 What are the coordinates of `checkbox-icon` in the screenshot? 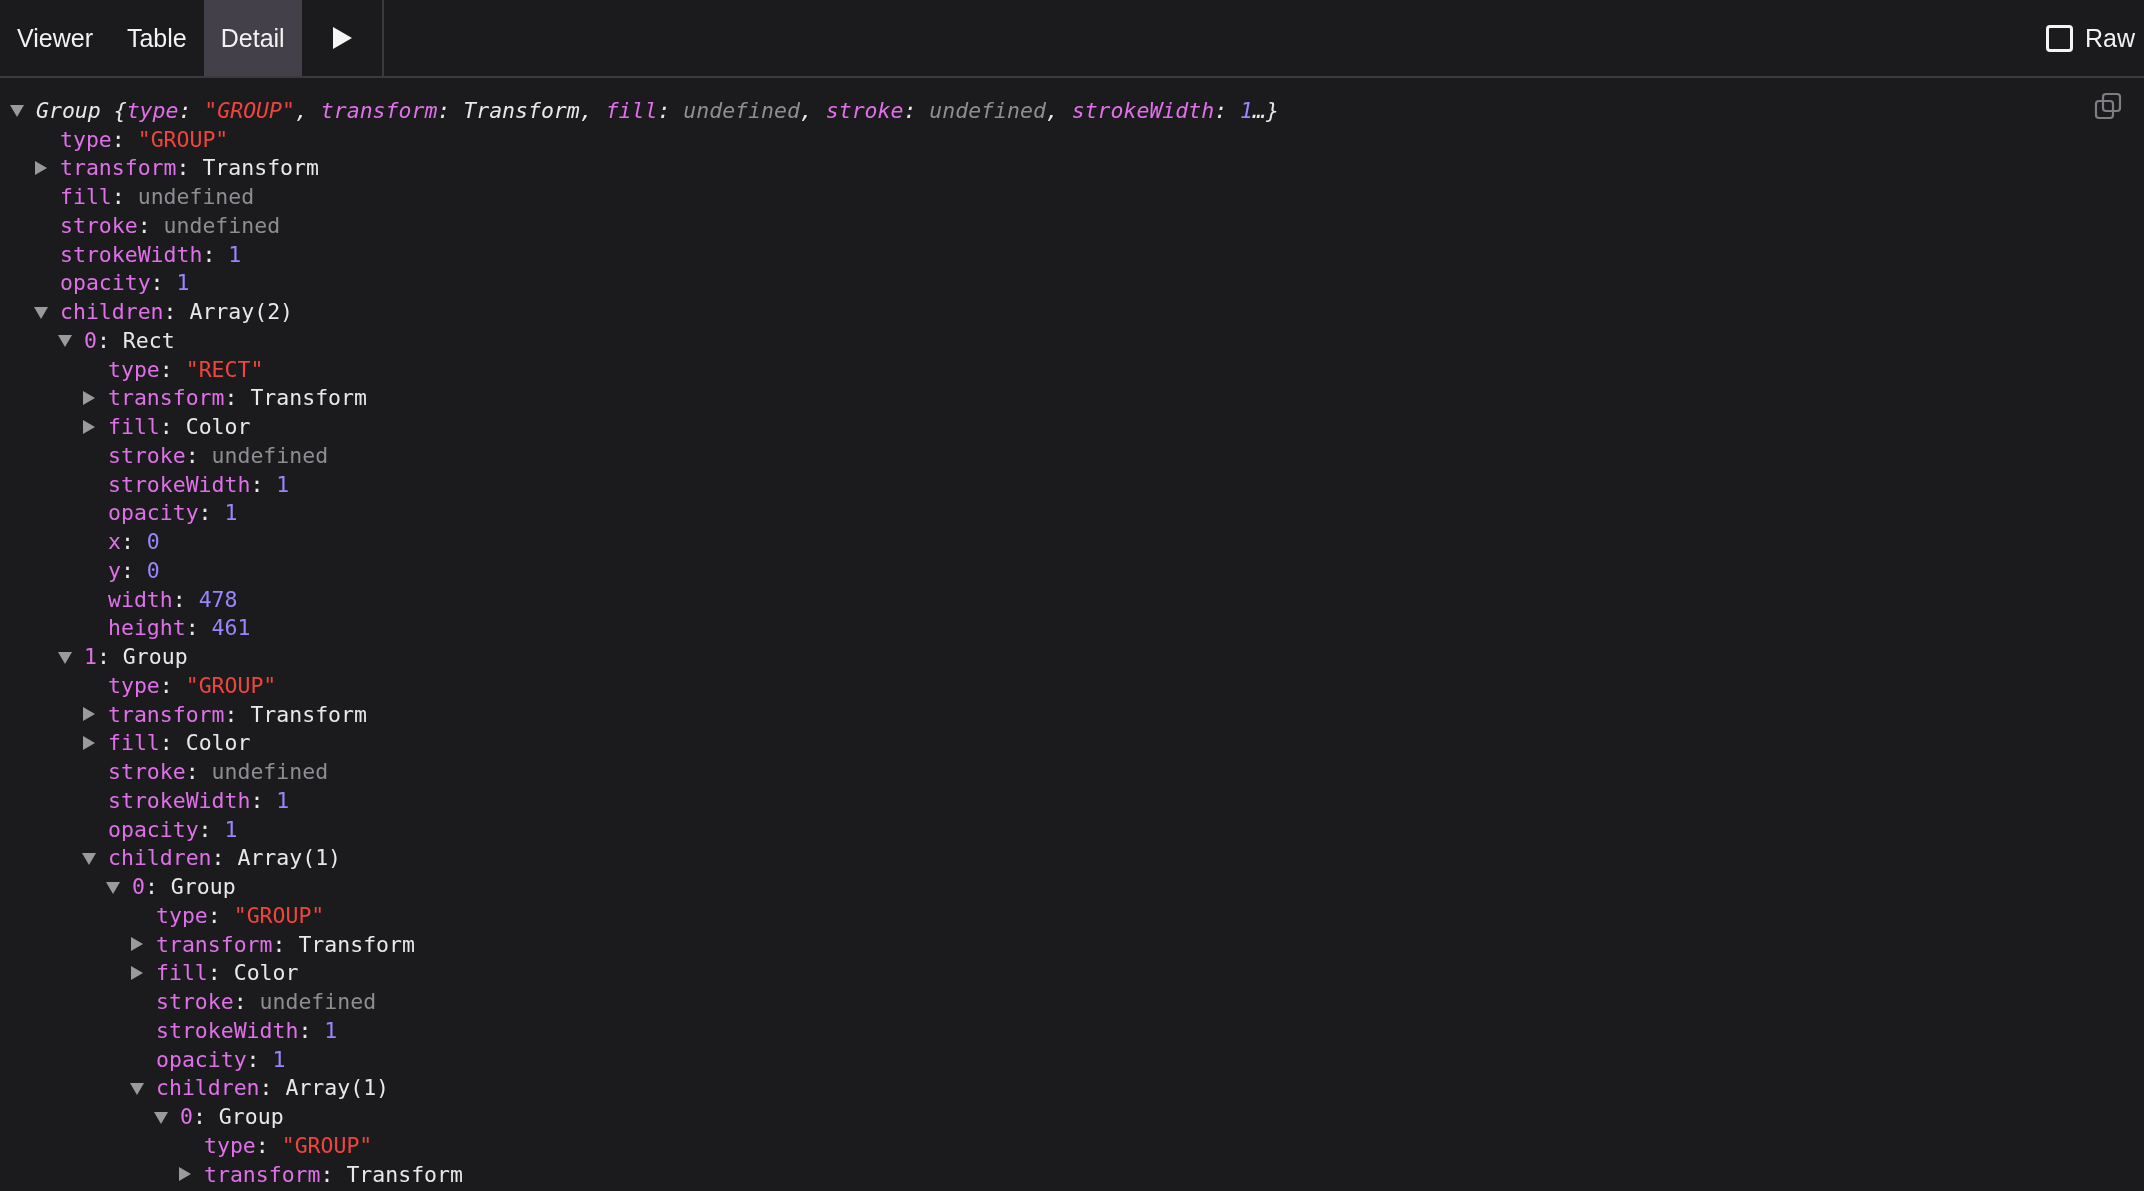 It's located at (2059, 38).